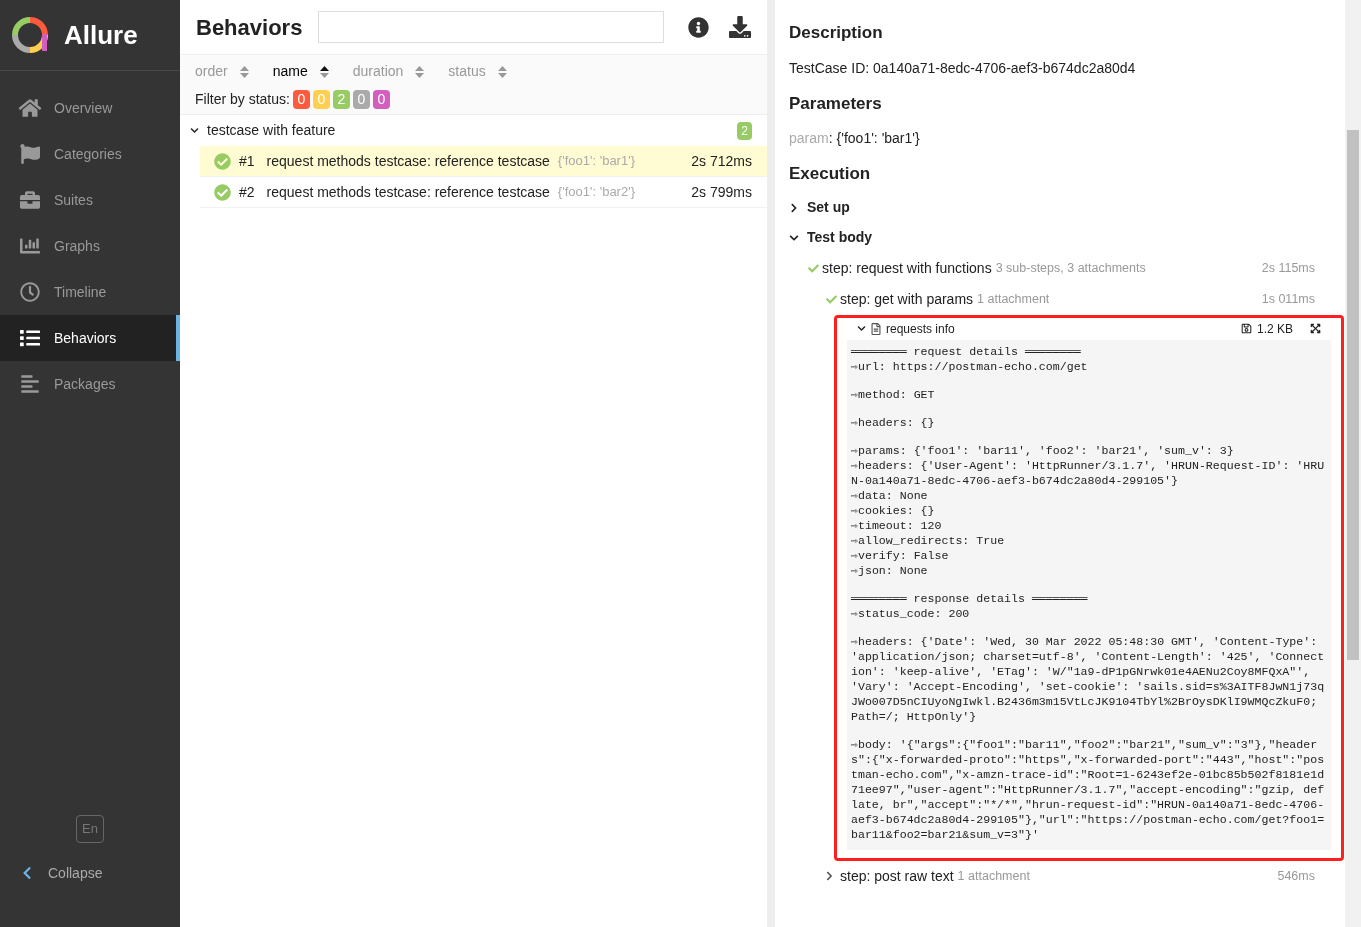 The image size is (1361, 927). What do you see at coordinates (30, 246) in the screenshot?
I see `bar-chart-icon` at bounding box center [30, 246].